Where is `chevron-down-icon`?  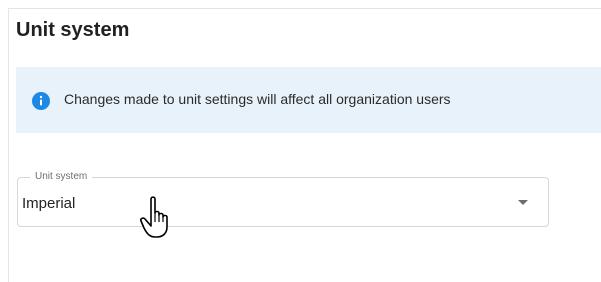
chevron-down-icon is located at coordinates (523, 202).